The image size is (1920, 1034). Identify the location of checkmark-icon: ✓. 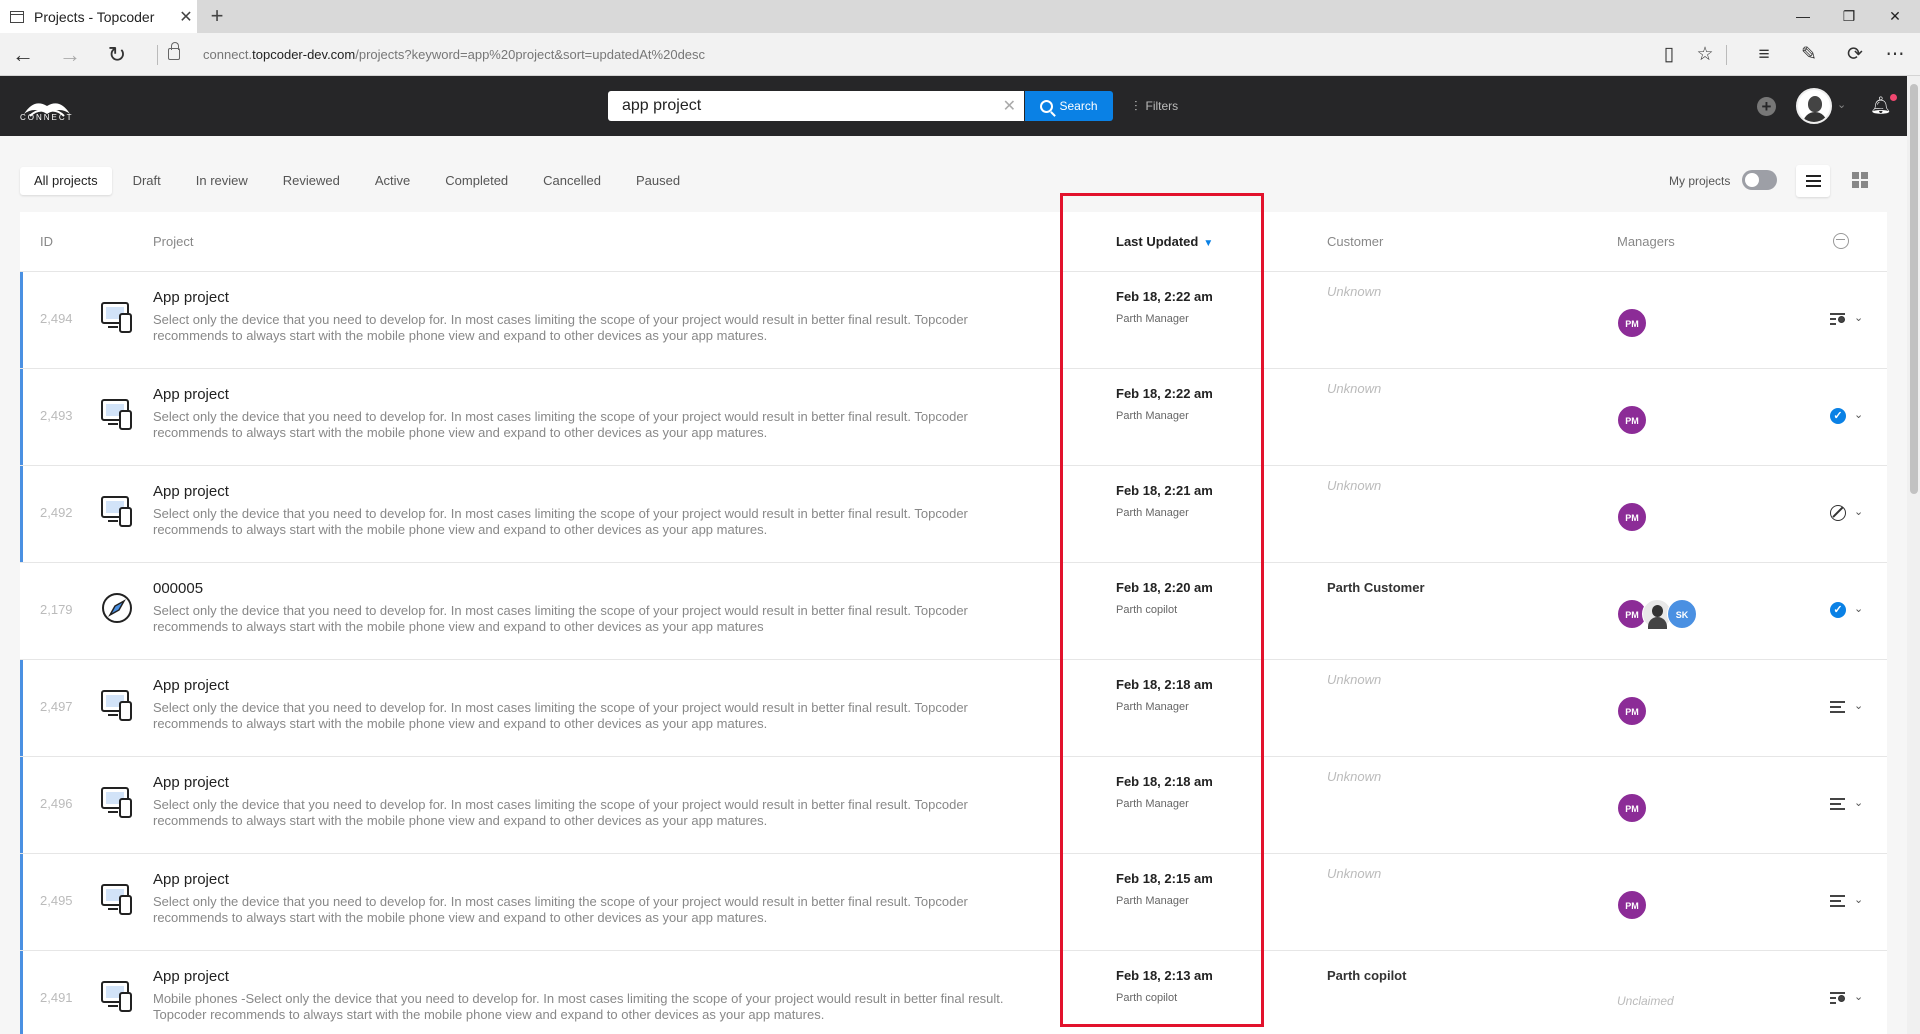
(1838, 416).